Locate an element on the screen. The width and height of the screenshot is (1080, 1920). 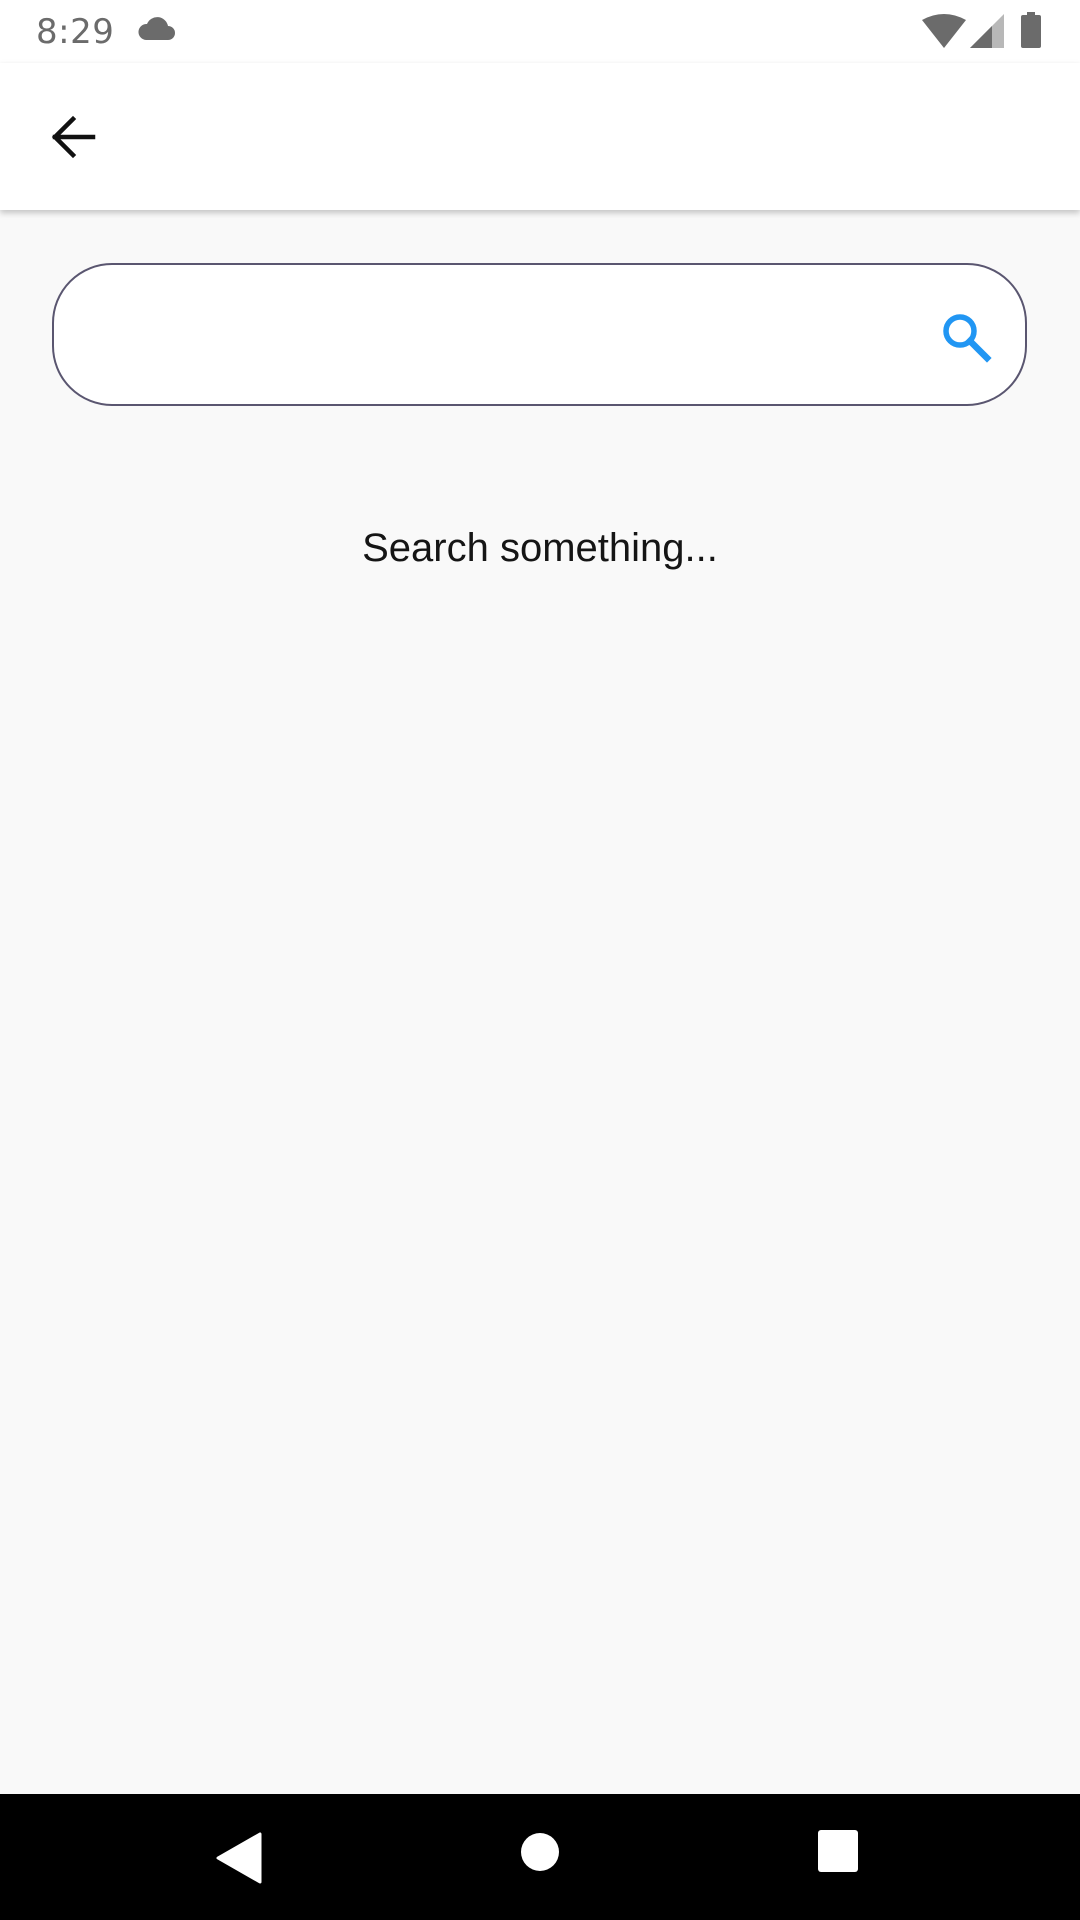
battery-icon is located at coordinates (1031, 30).